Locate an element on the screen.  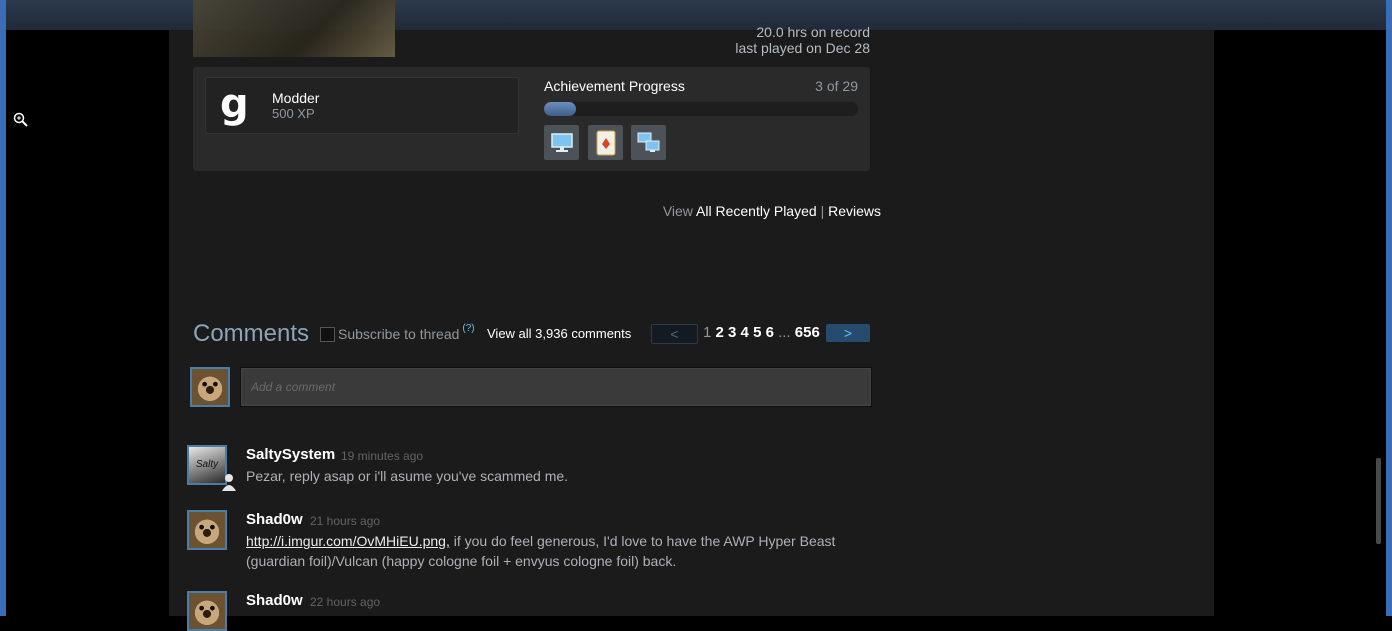
game-capsule-image is located at coordinates (294, 28).